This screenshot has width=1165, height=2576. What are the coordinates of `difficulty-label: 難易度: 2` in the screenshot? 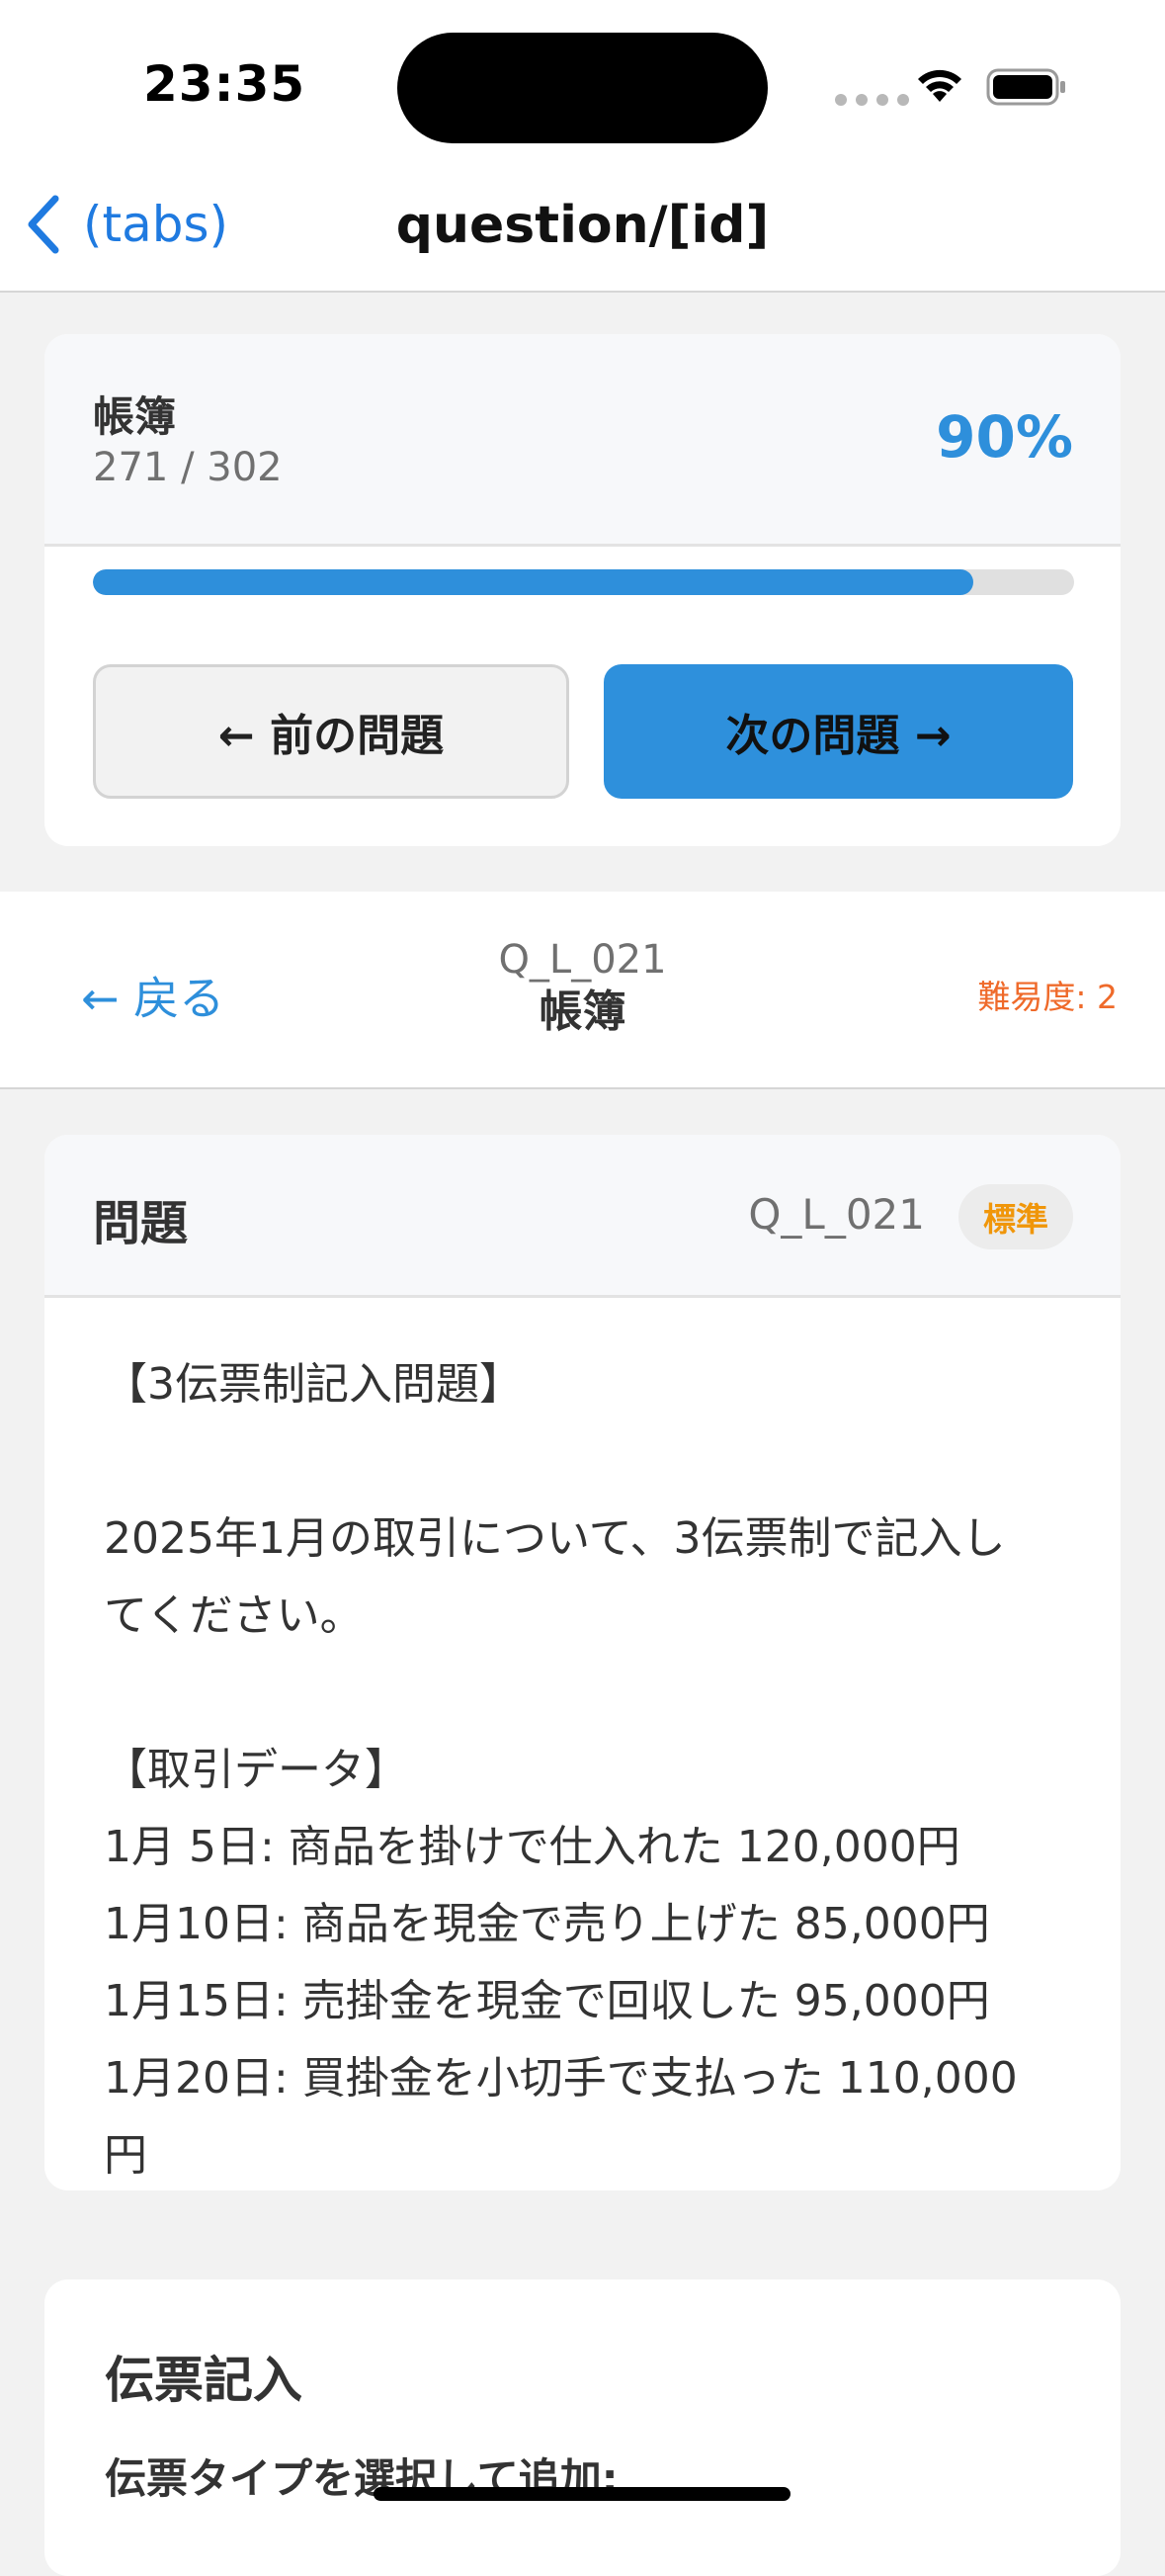 It's located at (1047, 997).